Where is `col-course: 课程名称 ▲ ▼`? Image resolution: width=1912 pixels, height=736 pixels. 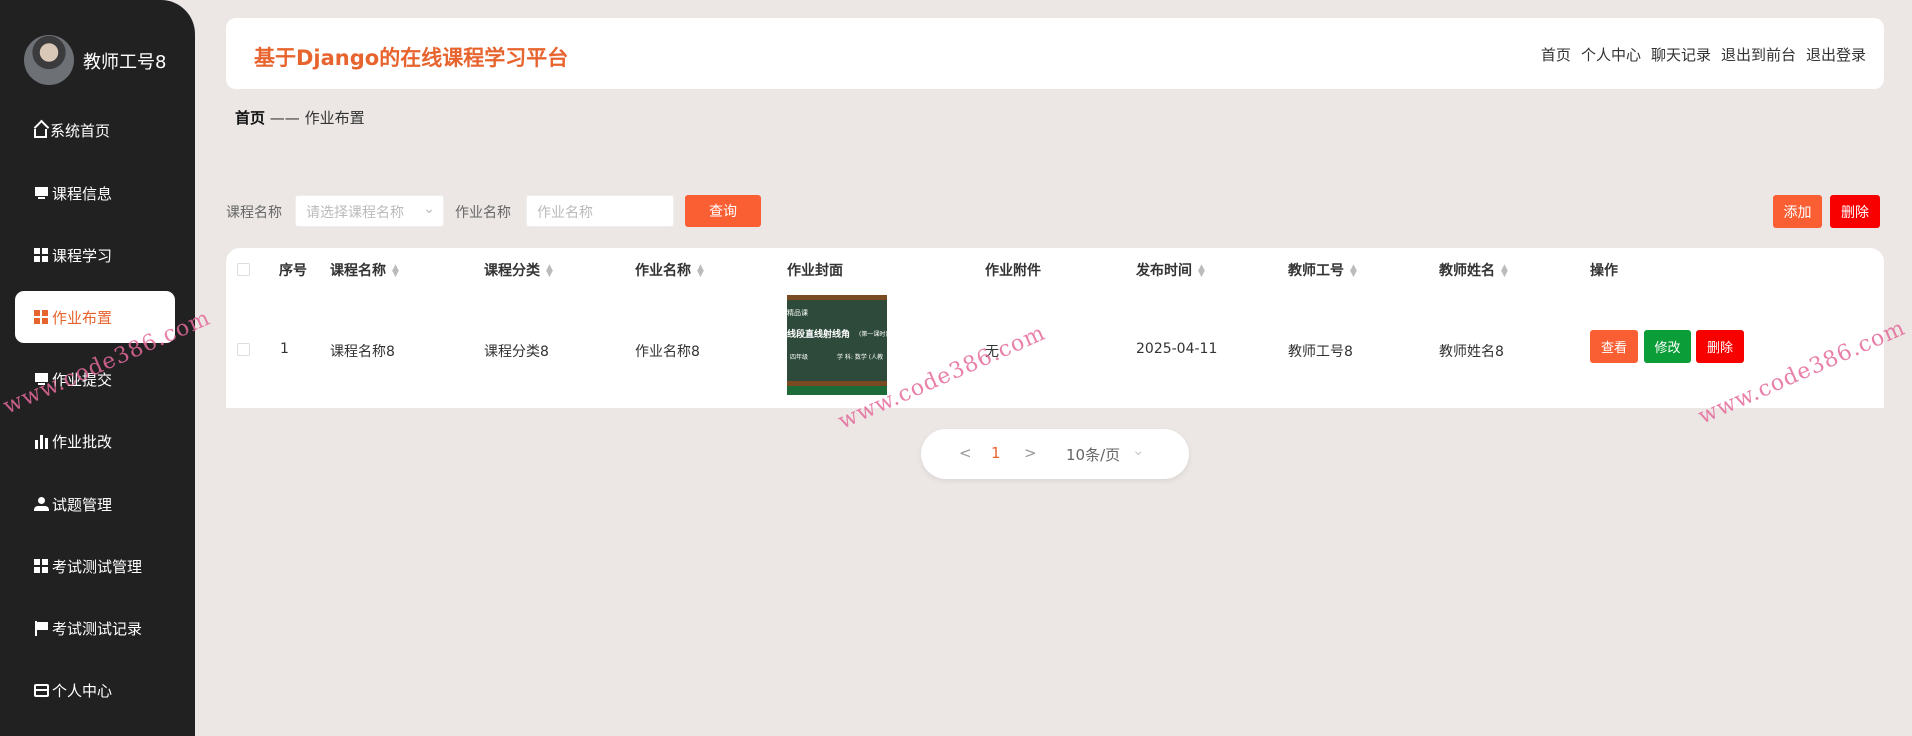 col-course: 课程名称 ▲ ▼ is located at coordinates (364, 270).